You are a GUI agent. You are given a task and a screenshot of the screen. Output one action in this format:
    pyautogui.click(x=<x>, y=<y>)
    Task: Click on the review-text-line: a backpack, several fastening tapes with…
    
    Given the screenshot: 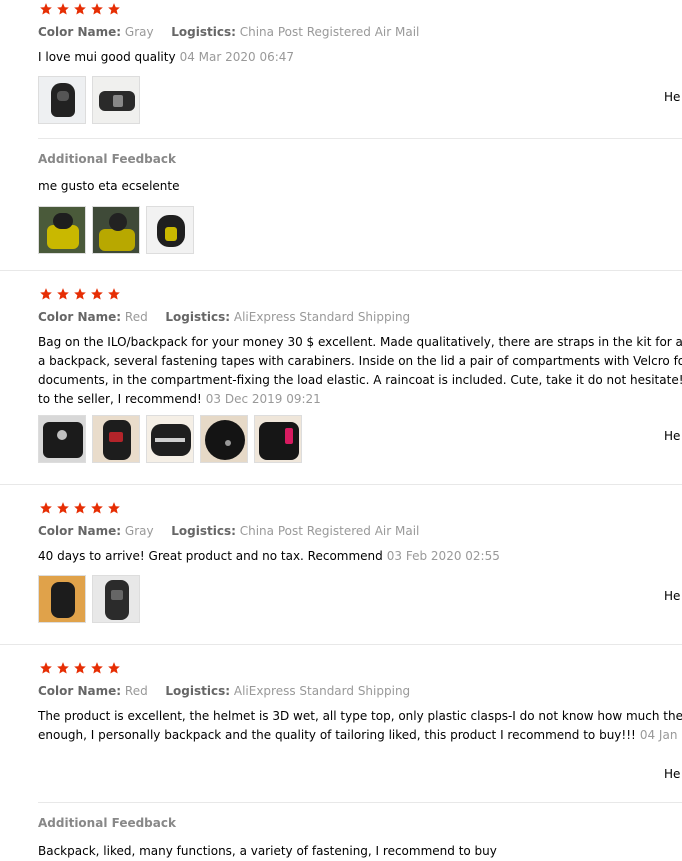 What is the action you would take?
    pyautogui.click(x=360, y=361)
    